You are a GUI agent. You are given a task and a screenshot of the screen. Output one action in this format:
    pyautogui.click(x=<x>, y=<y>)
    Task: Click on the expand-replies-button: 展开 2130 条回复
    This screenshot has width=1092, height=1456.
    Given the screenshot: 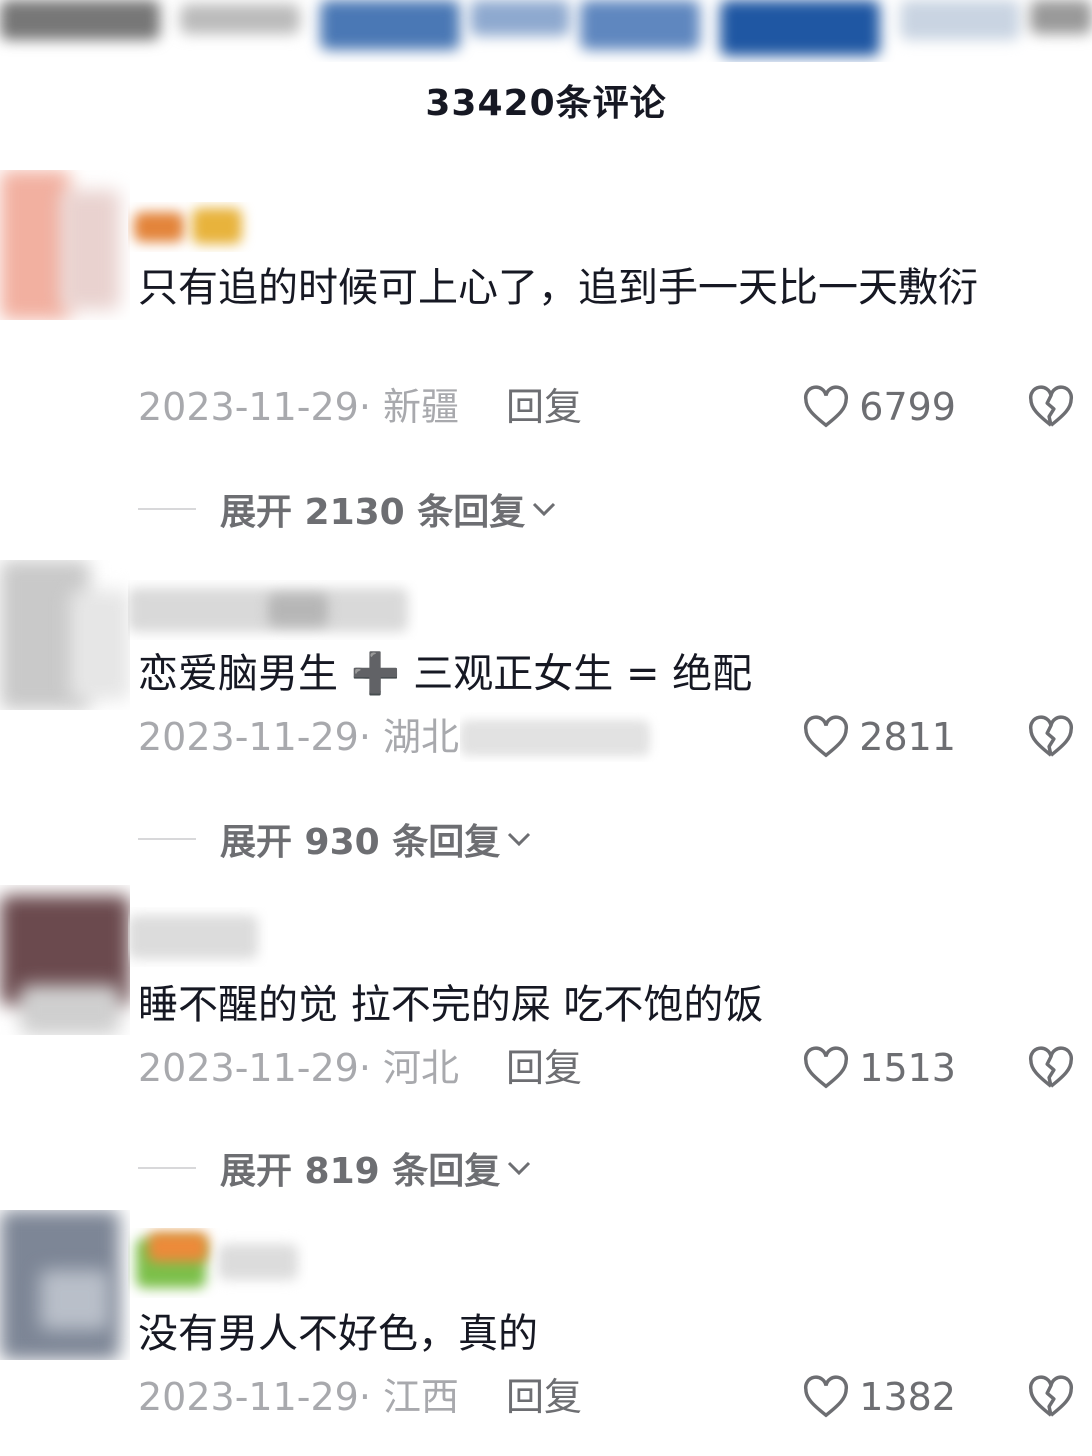 What is the action you would take?
    pyautogui.click(x=348, y=509)
    